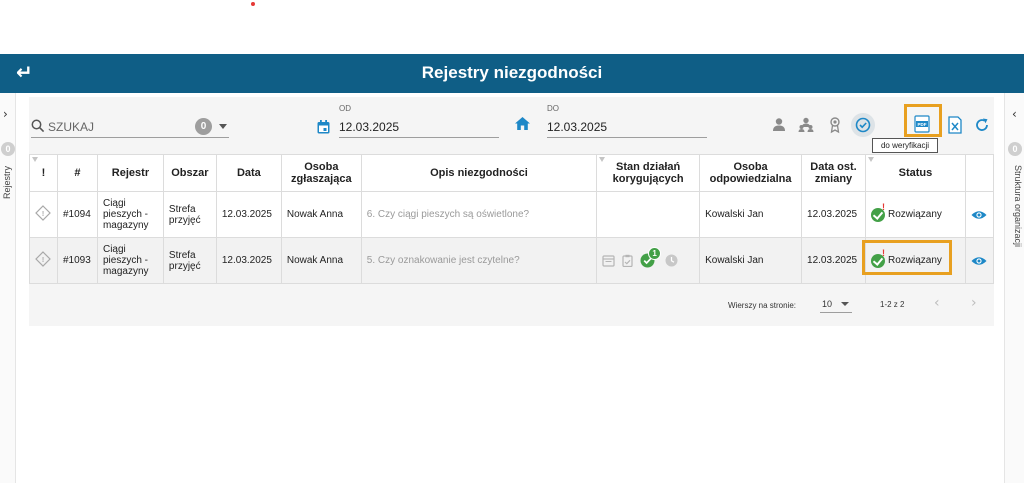 This screenshot has height=483, width=1024. Describe the element at coordinates (130, 173) in the screenshot. I see `column-header-registry: Rejestr` at that location.